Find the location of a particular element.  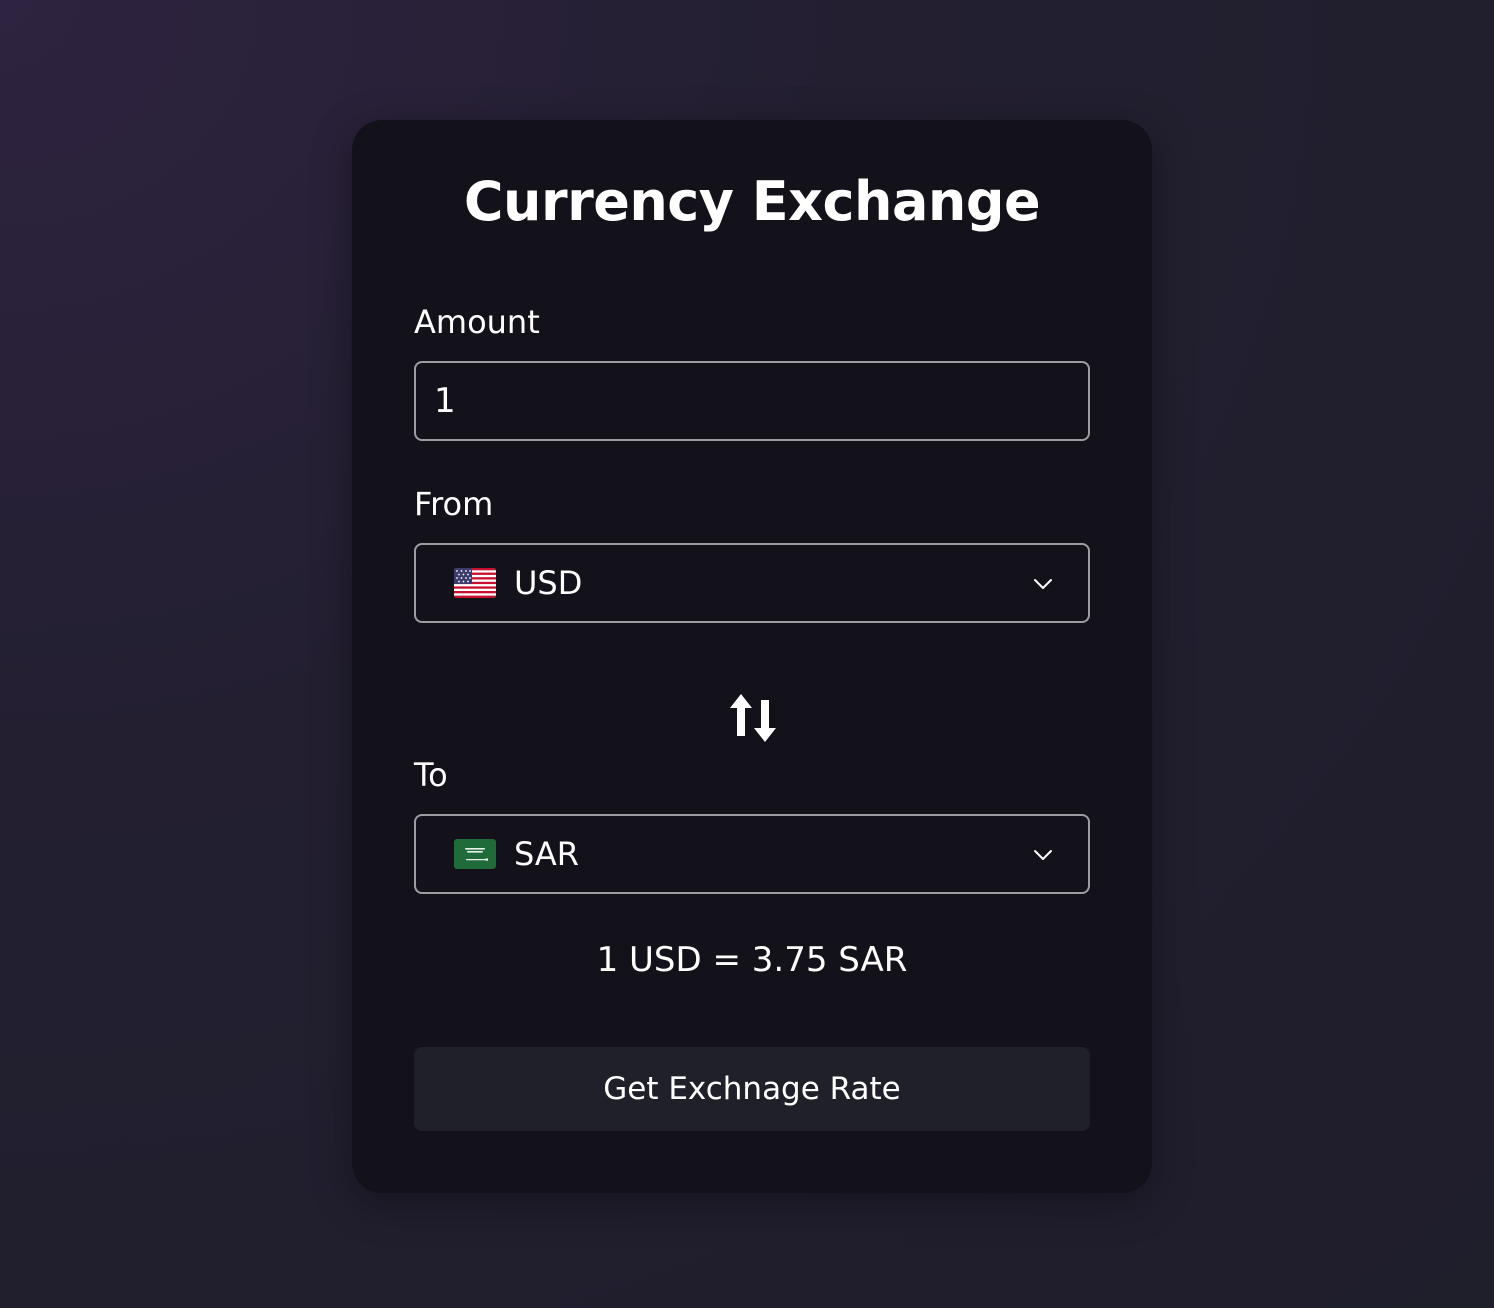

amount-input is located at coordinates (752, 401).